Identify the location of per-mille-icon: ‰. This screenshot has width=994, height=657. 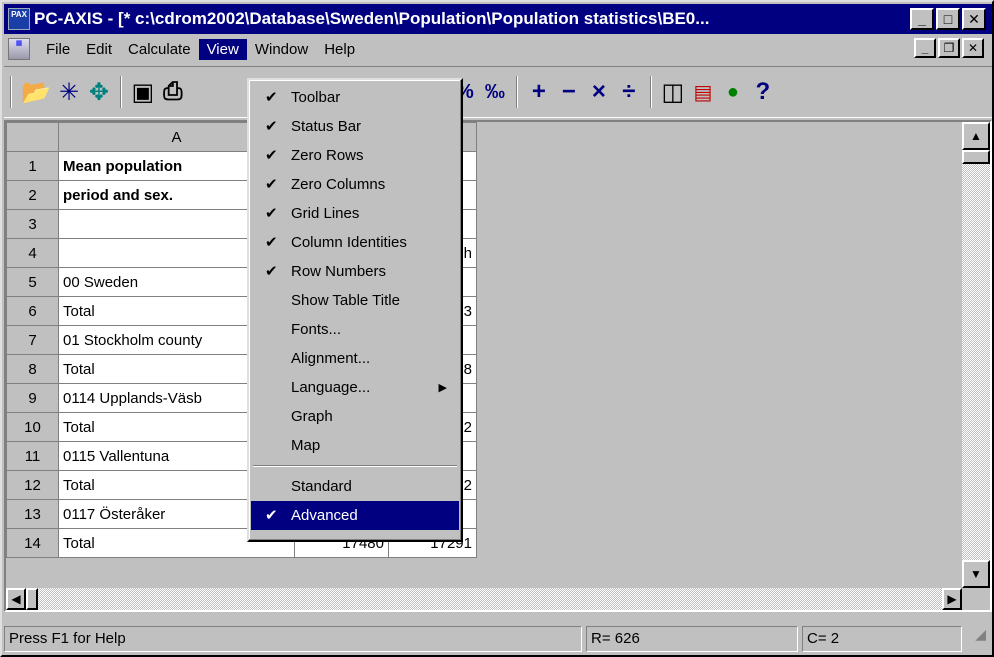
(495, 92).